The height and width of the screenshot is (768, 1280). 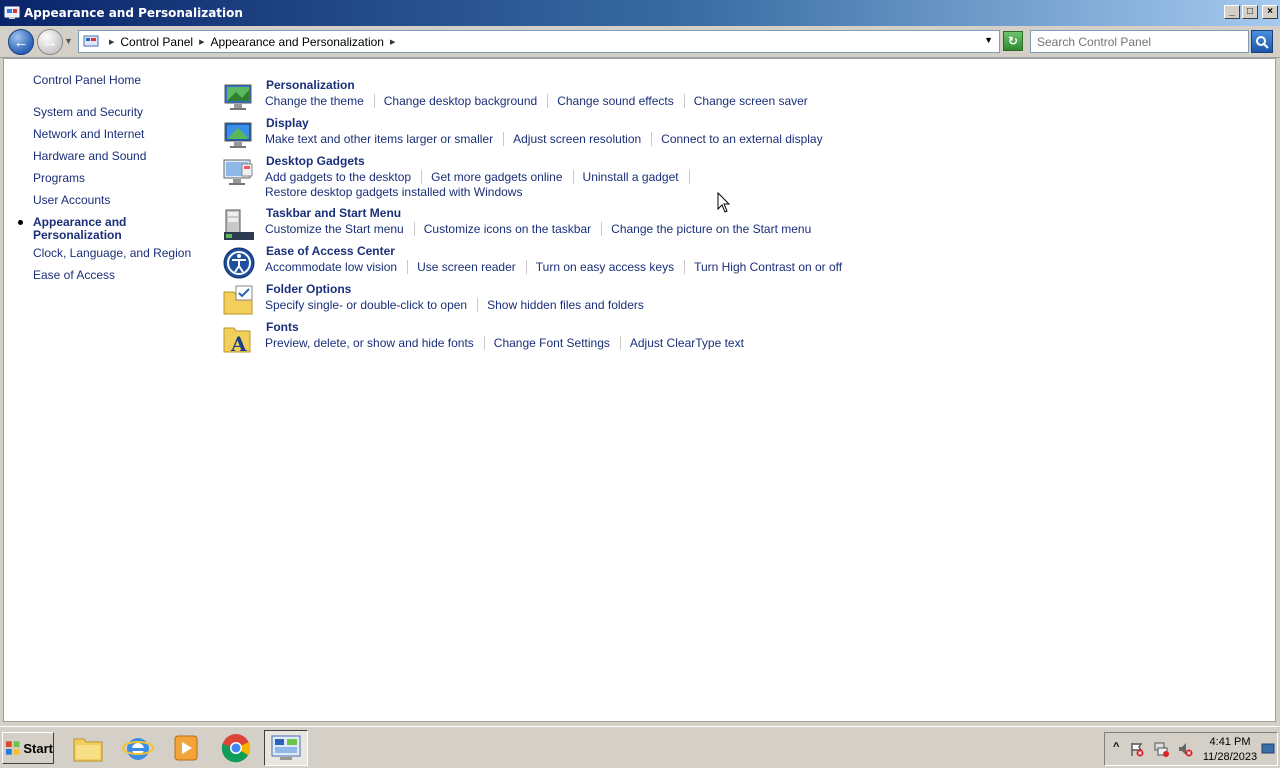 I want to click on breadcrumb-control-panel: Control Panel, so click(x=156, y=42).